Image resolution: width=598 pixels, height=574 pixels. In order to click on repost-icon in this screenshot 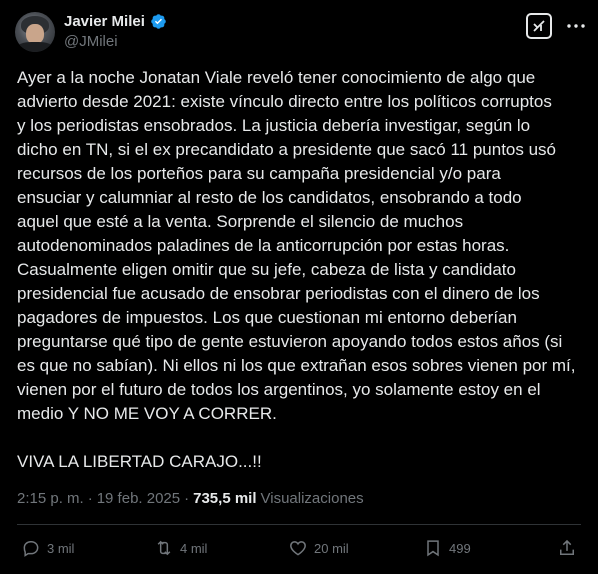, I will do `click(164, 548)`.